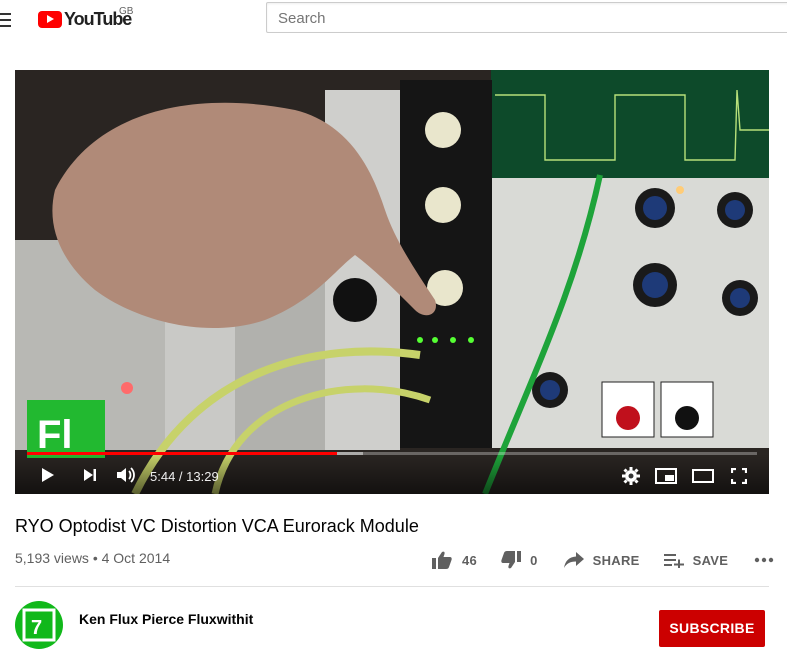  I want to click on next-icon, so click(90, 475).